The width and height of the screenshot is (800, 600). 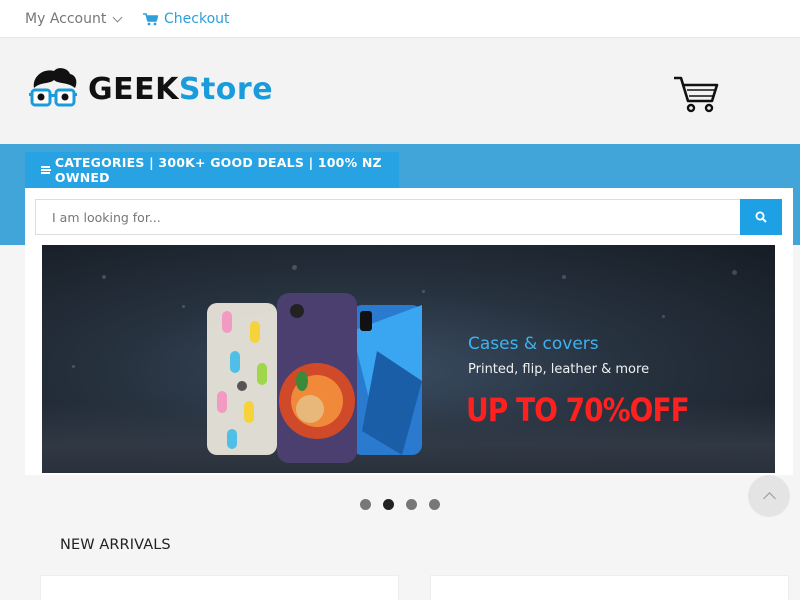 What do you see at coordinates (314, 378) in the screenshot?
I see `phone-cases-image` at bounding box center [314, 378].